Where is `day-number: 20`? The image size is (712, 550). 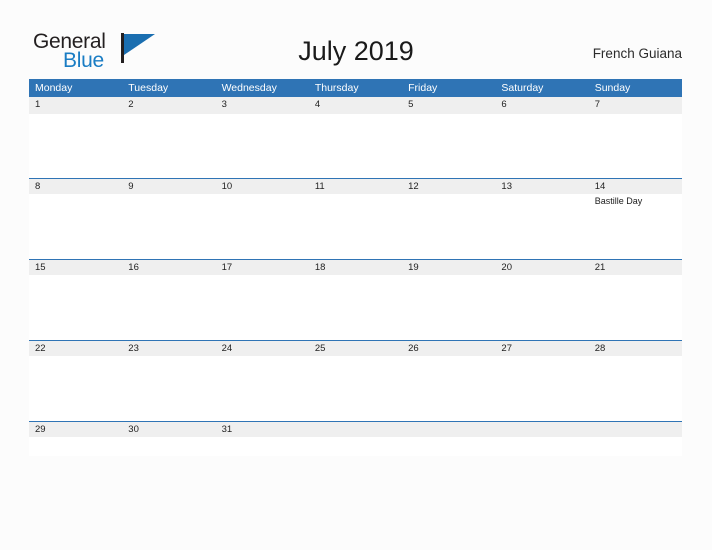
day-number: 20 is located at coordinates (541, 267).